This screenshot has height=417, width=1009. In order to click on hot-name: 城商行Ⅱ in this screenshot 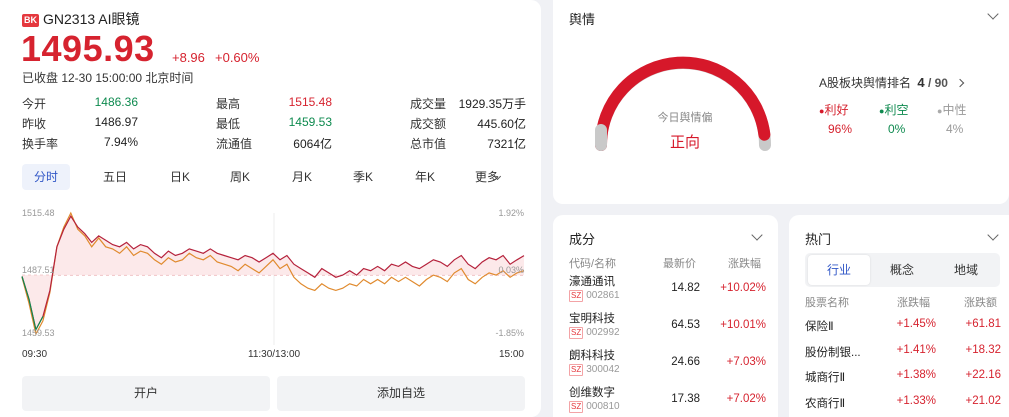, I will do `click(825, 377)`.